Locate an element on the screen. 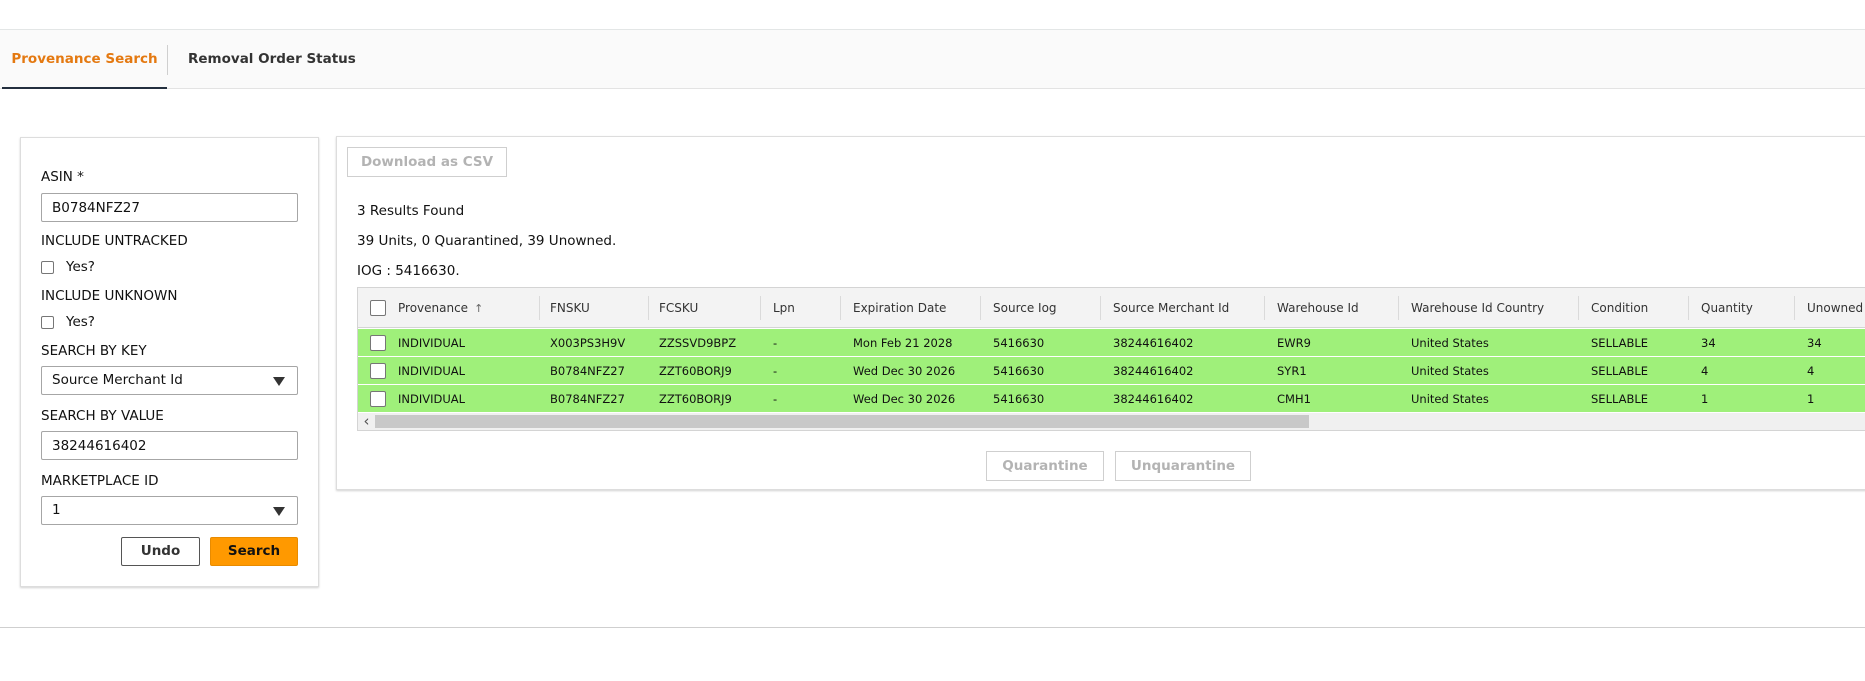 The image size is (1865, 681). include-untracked-row: Yes? is located at coordinates (68, 267).